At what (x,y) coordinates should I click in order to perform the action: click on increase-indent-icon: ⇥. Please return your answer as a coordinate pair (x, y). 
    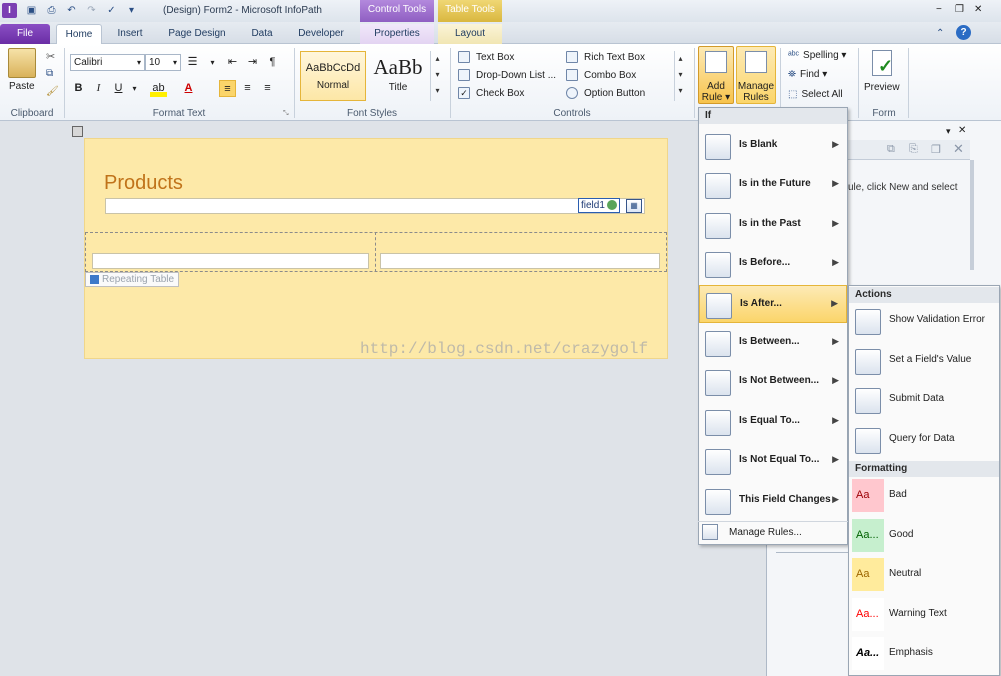
    Looking at the image, I should click on (252, 62).